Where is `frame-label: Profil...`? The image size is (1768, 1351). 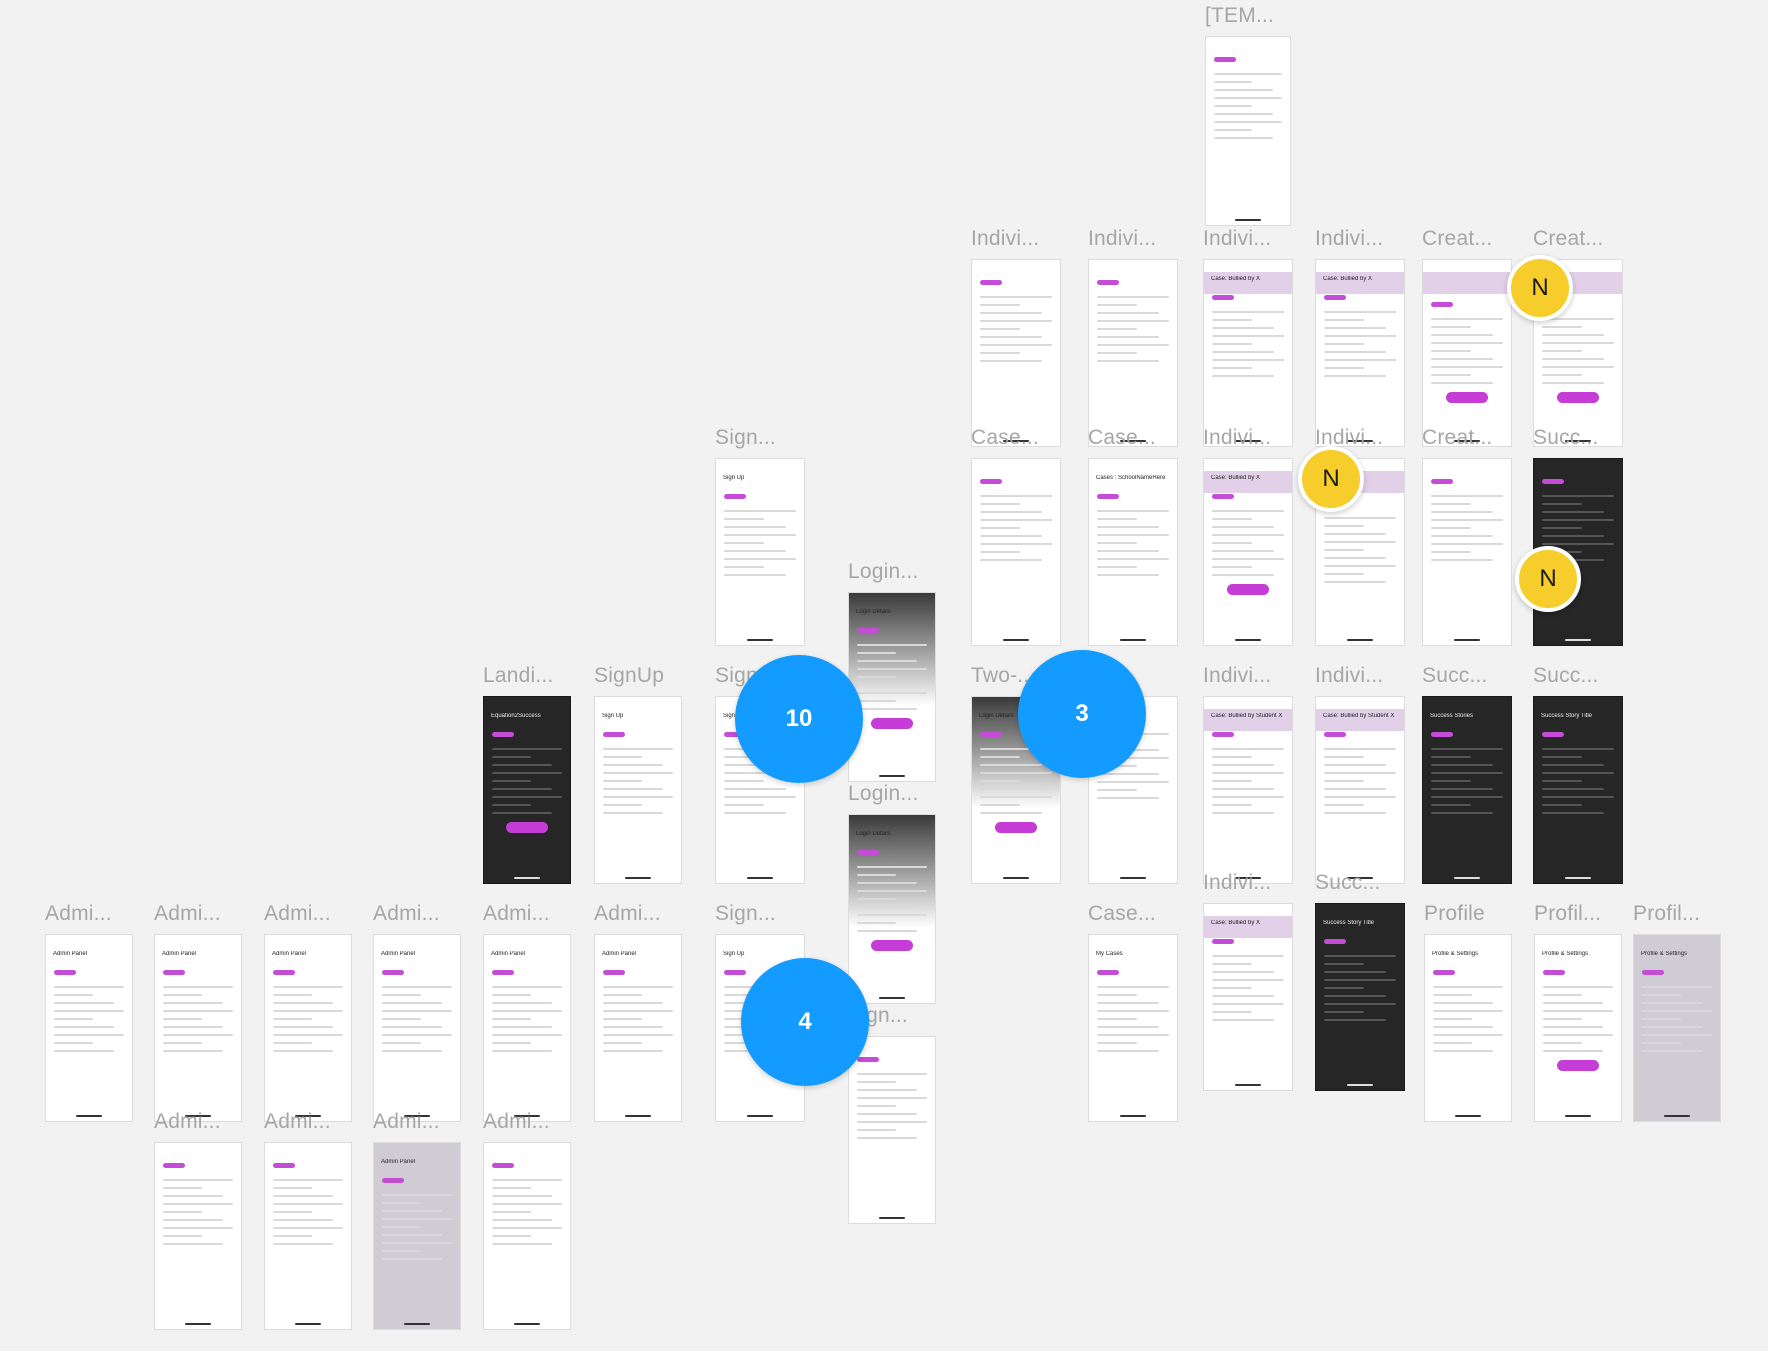 frame-label: Profil... is located at coordinates (1567, 914).